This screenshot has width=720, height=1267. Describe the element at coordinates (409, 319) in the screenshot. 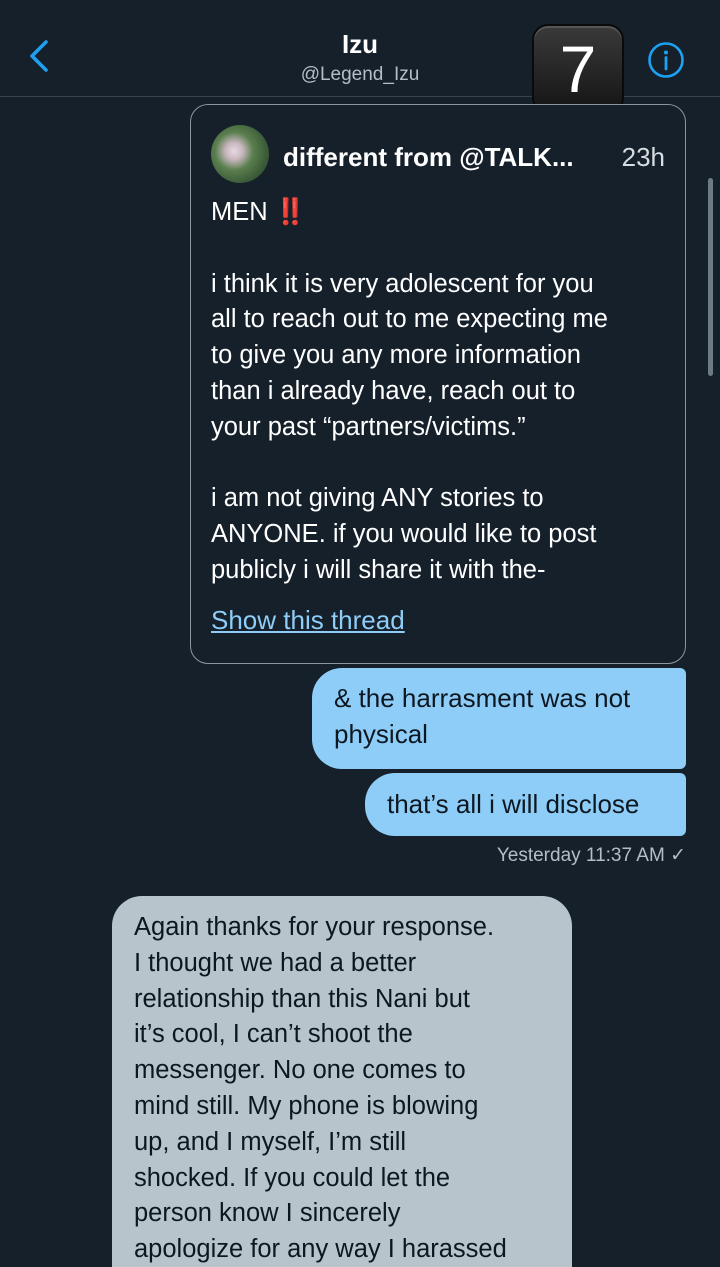

I see `quoted-tweet-line: all to reach out to me expecting me` at that location.